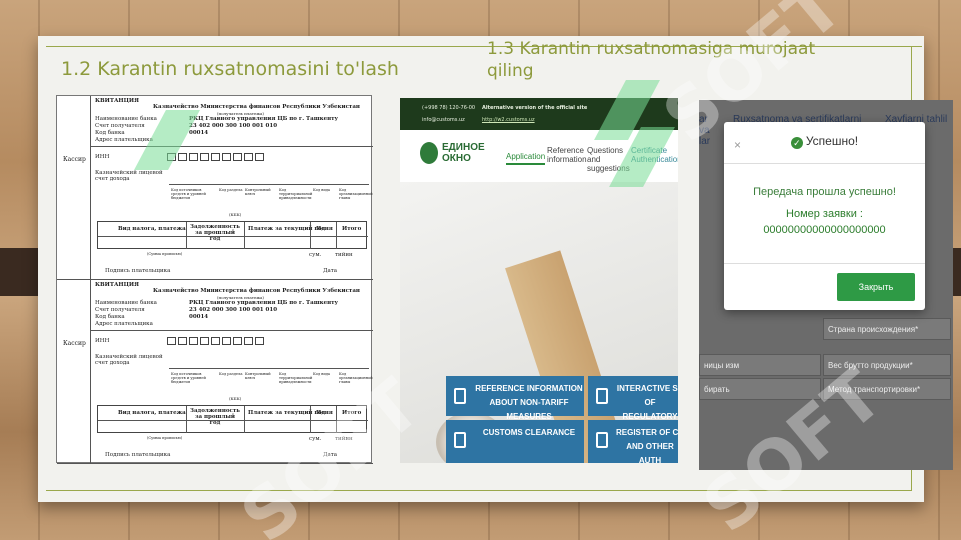 Image resolution: width=961 pixels, height=540 pixels. What do you see at coordinates (508, 120) in the screenshot?
I see `alt-site-link: http://w2.customs.uz` at bounding box center [508, 120].